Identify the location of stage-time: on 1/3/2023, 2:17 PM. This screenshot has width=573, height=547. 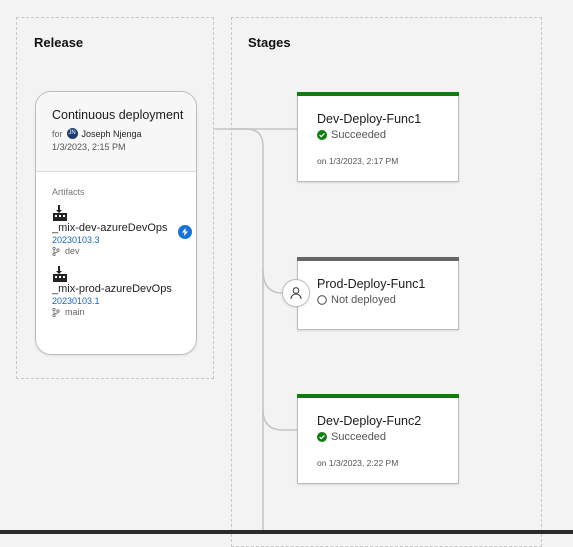
(358, 161).